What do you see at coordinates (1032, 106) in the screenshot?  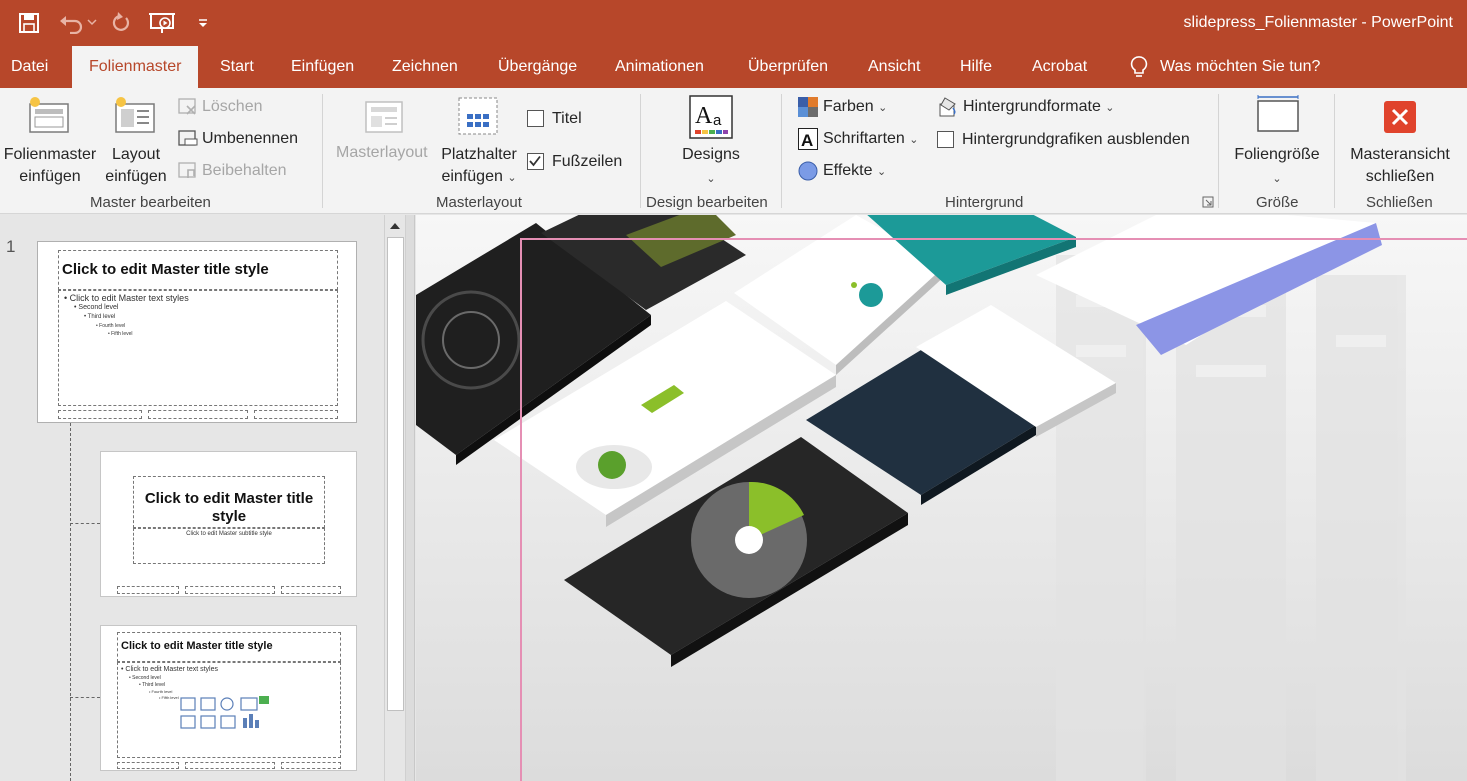 I see `background-styles-label-text: Hintergrundformate` at bounding box center [1032, 106].